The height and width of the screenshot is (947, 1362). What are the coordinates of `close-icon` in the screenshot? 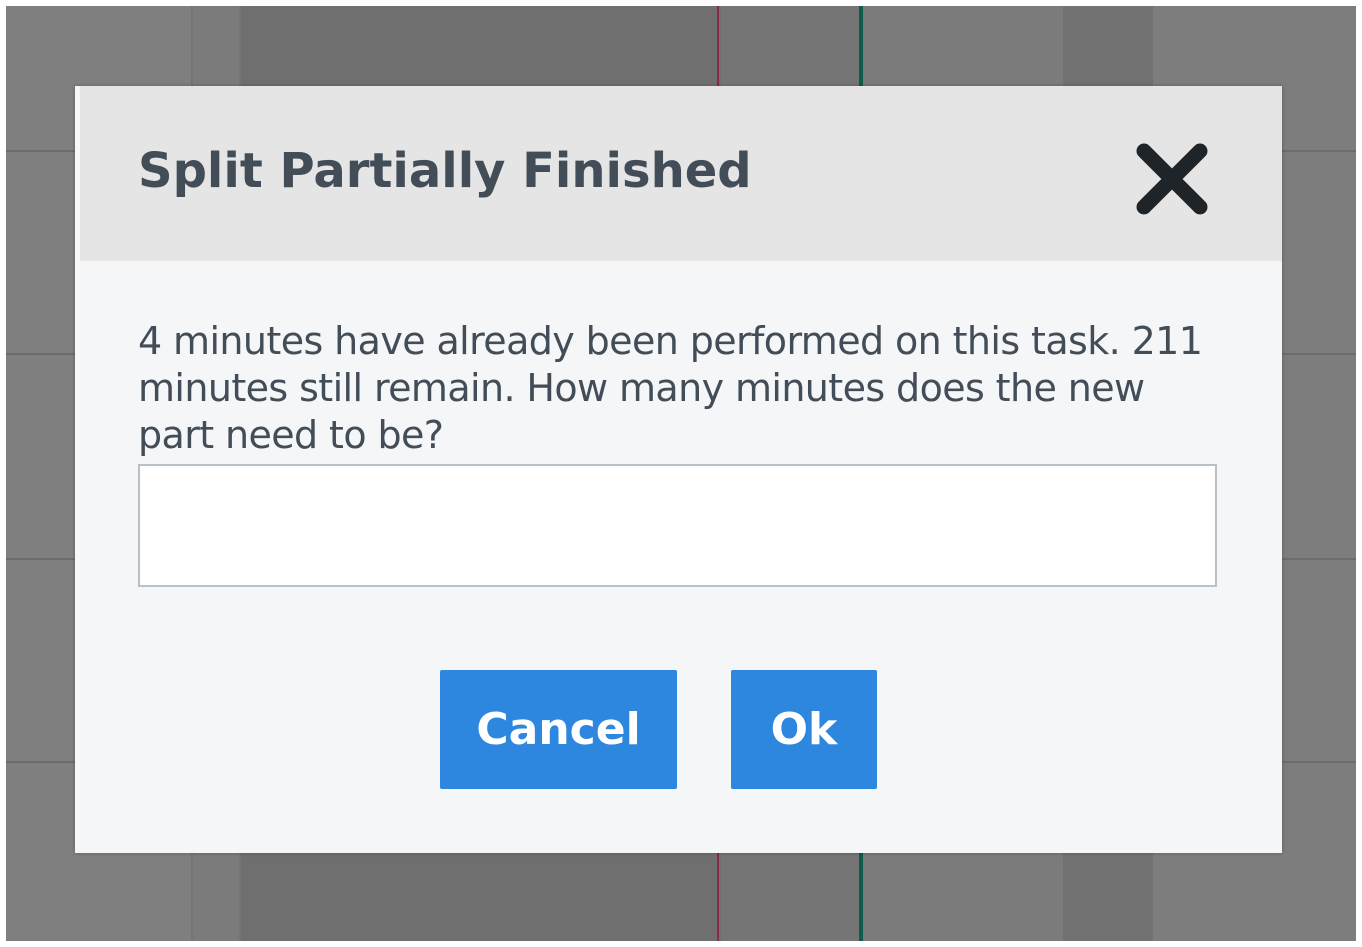 It's located at (1172, 179).